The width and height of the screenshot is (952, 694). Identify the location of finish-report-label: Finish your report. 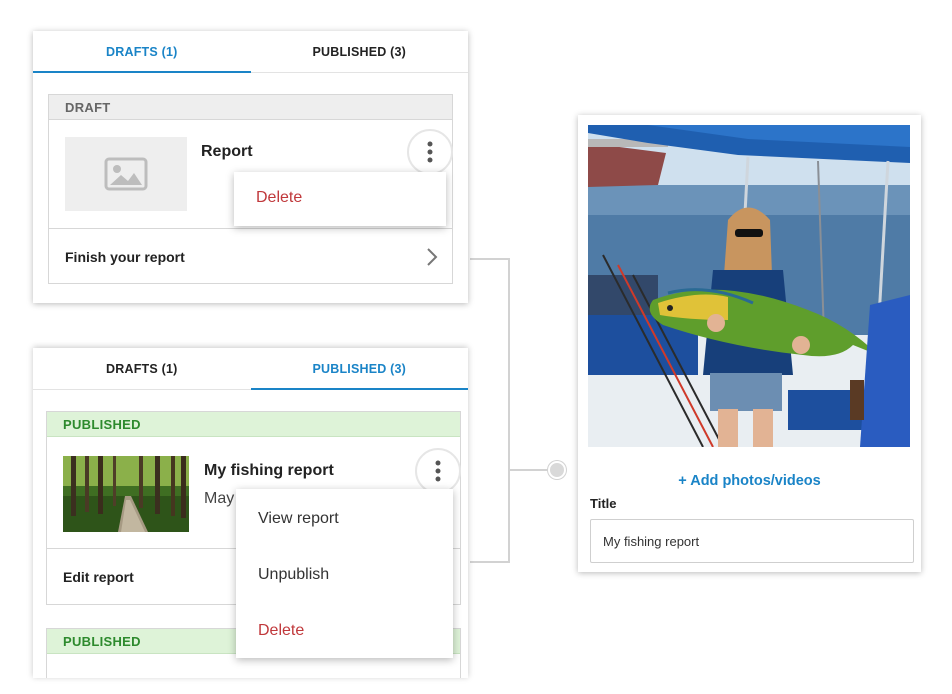
(125, 256).